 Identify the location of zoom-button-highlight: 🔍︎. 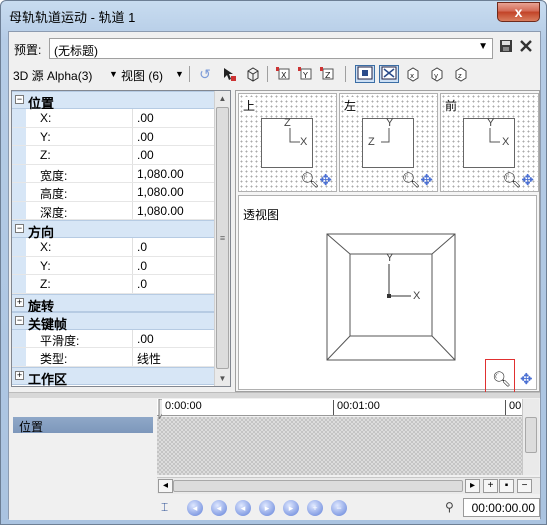
(500, 376).